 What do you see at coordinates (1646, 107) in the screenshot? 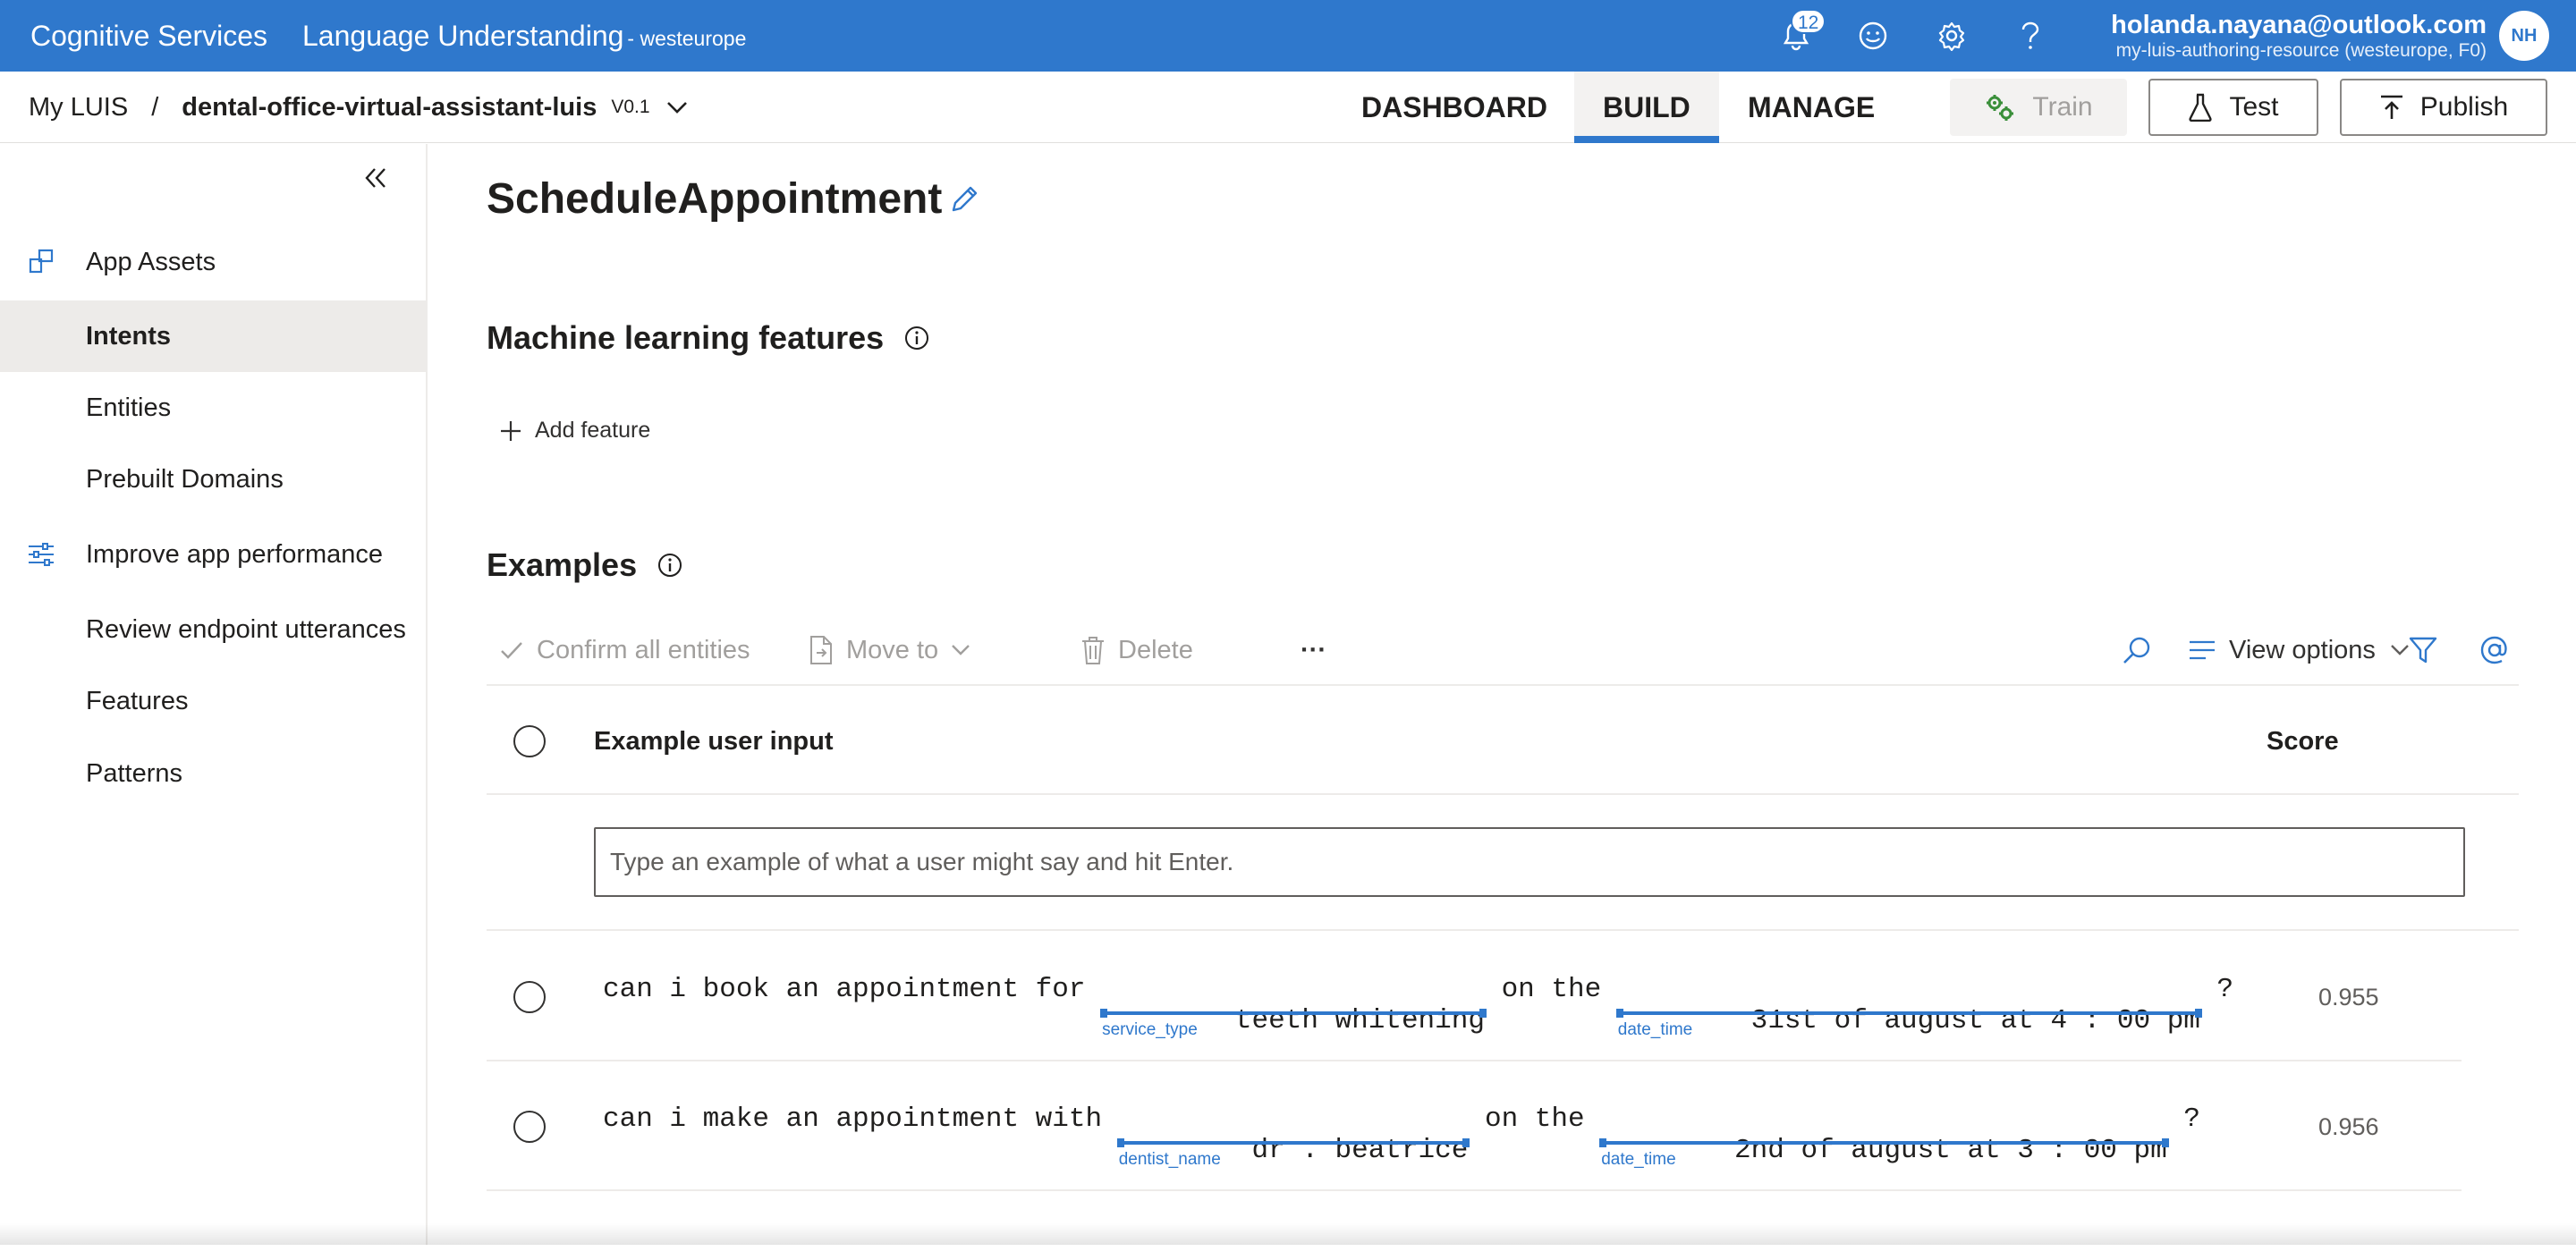
I see `tab-build: BUILD` at bounding box center [1646, 107].